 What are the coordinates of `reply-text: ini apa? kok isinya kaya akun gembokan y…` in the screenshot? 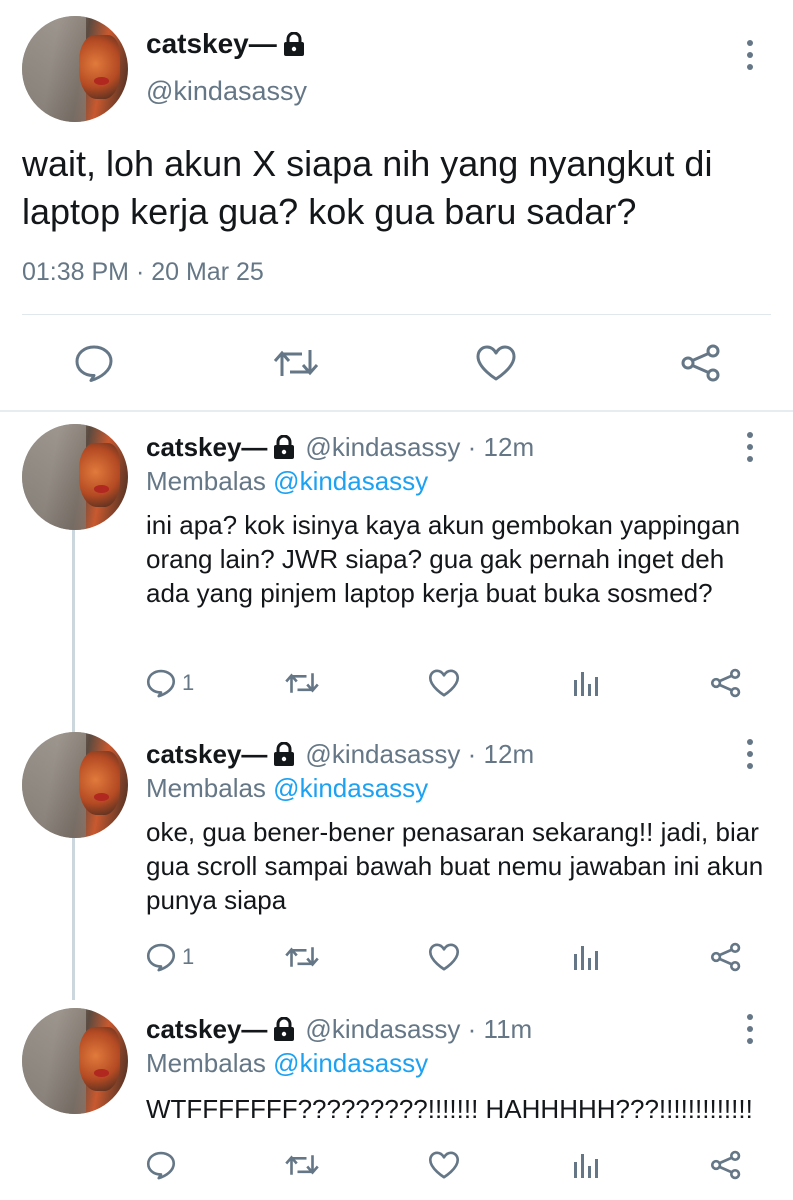 It's located at (443, 559).